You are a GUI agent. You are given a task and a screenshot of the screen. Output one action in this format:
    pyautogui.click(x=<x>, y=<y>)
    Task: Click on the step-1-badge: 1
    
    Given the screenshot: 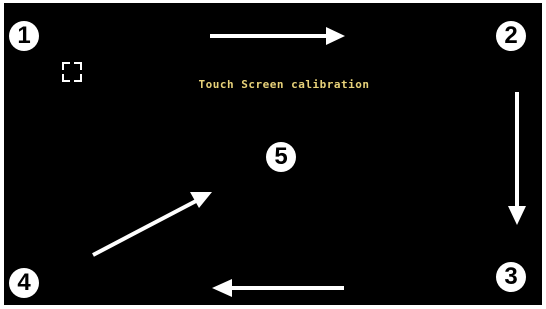 What is the action you would take?
    pyautogui.click(x=24, y=36)
    